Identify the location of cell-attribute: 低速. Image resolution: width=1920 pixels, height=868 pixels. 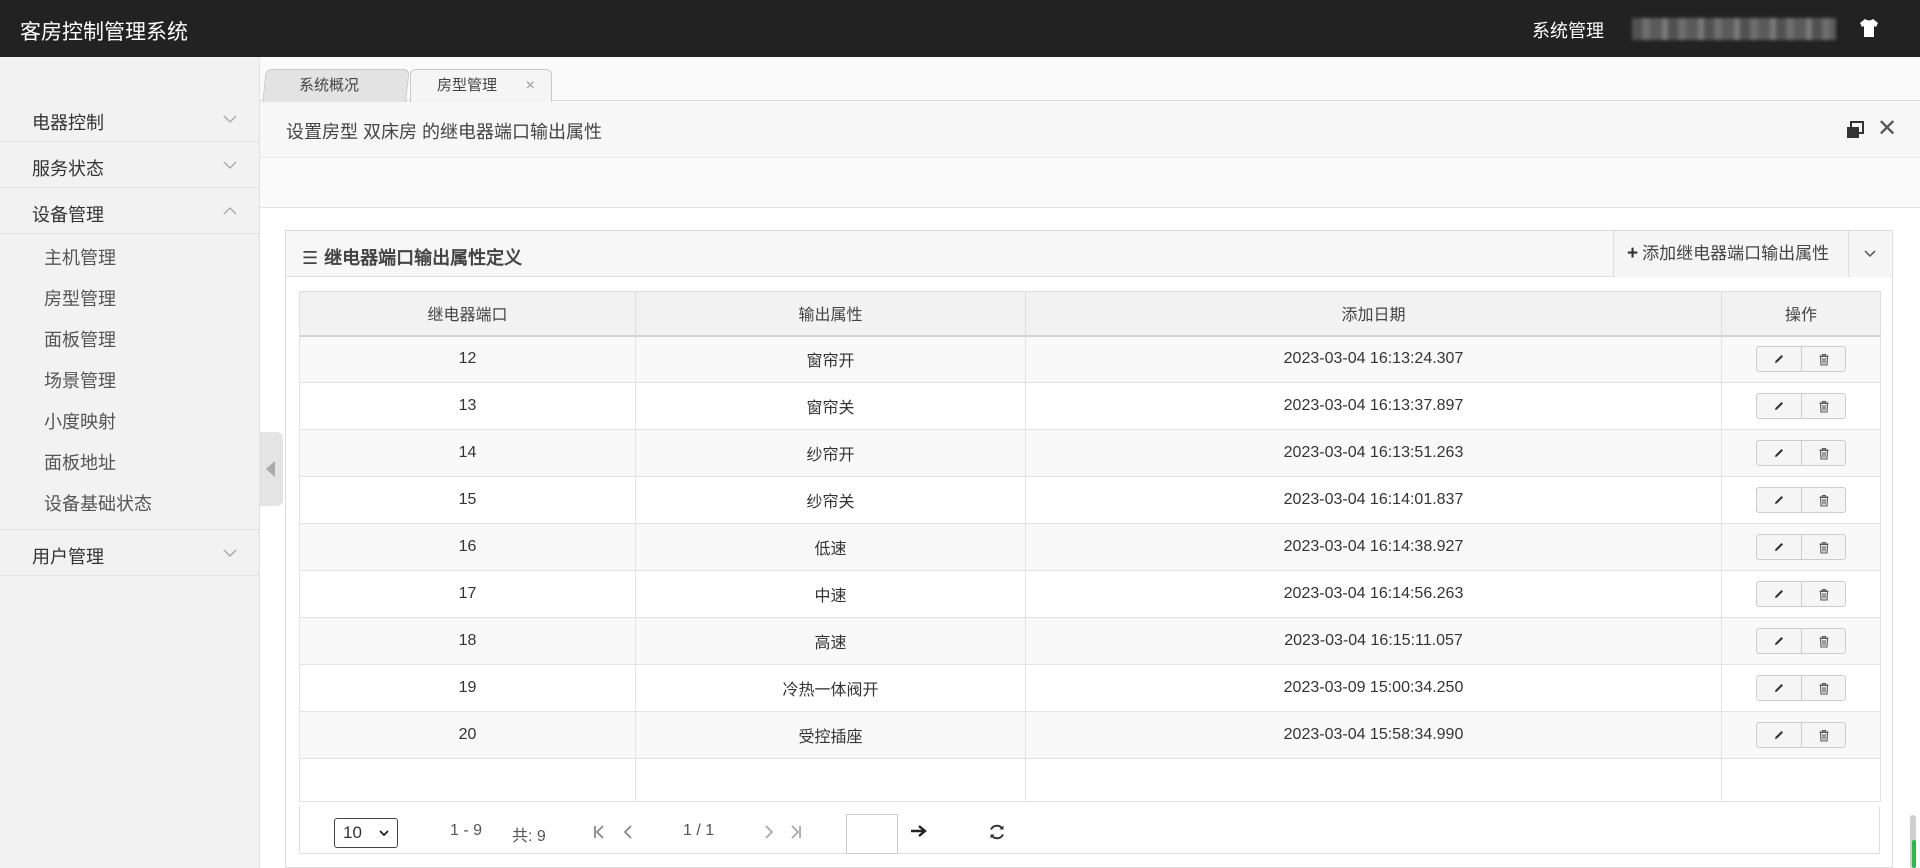
(830, 547).